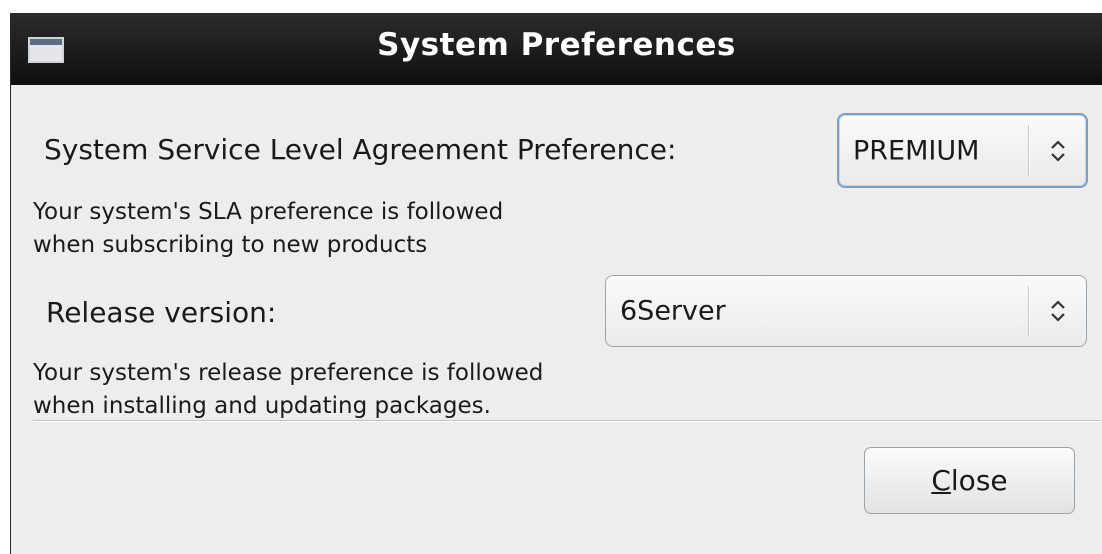 The height and width of the screenshot is (554, 1102). Describe the element at coordinates (230, 245) in the screenshot. I see `sla-hint-line: when subscribing to new products` at that location.